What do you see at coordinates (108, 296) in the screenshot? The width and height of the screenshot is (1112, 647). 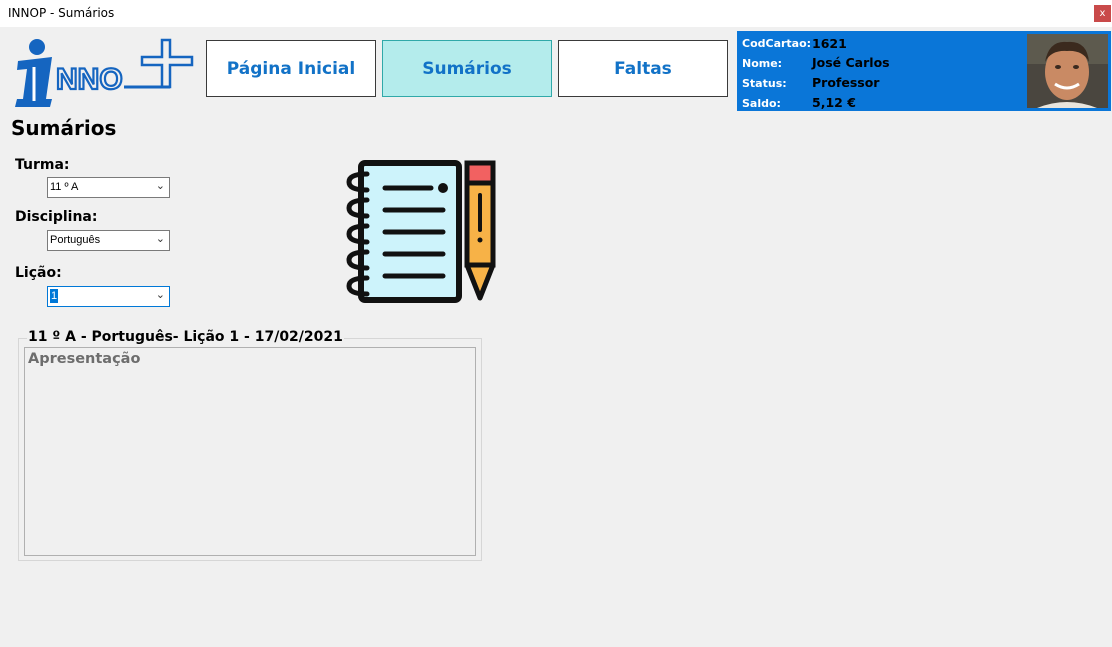 I see `licao-select: 1 ⌄` at bounding box center [108, 296].